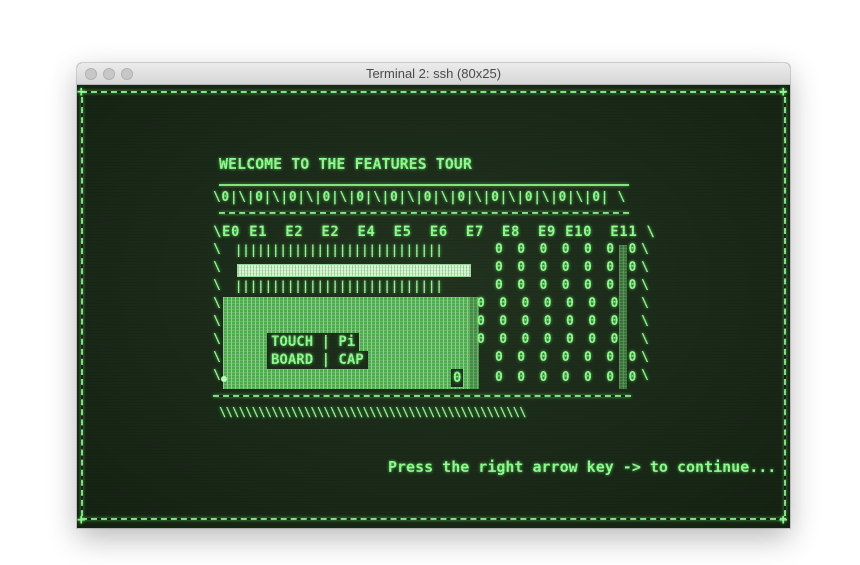 Image resolution: width=860 pixels, height=565 pixels. What do you see at coordinates (339, 250) in the screenshot?
I see `pin-row-1: ||||||||||||||||||||||||||||` at bounding box center [339, 250].